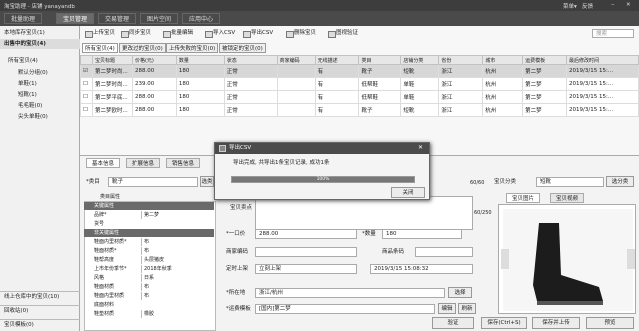 This screenshot has width=639, height=331. What do you see at coordinates (75, 18) in the screenshot?
I see `tab-item-manage: 宝贝管理` at bounding box center [75, 18].